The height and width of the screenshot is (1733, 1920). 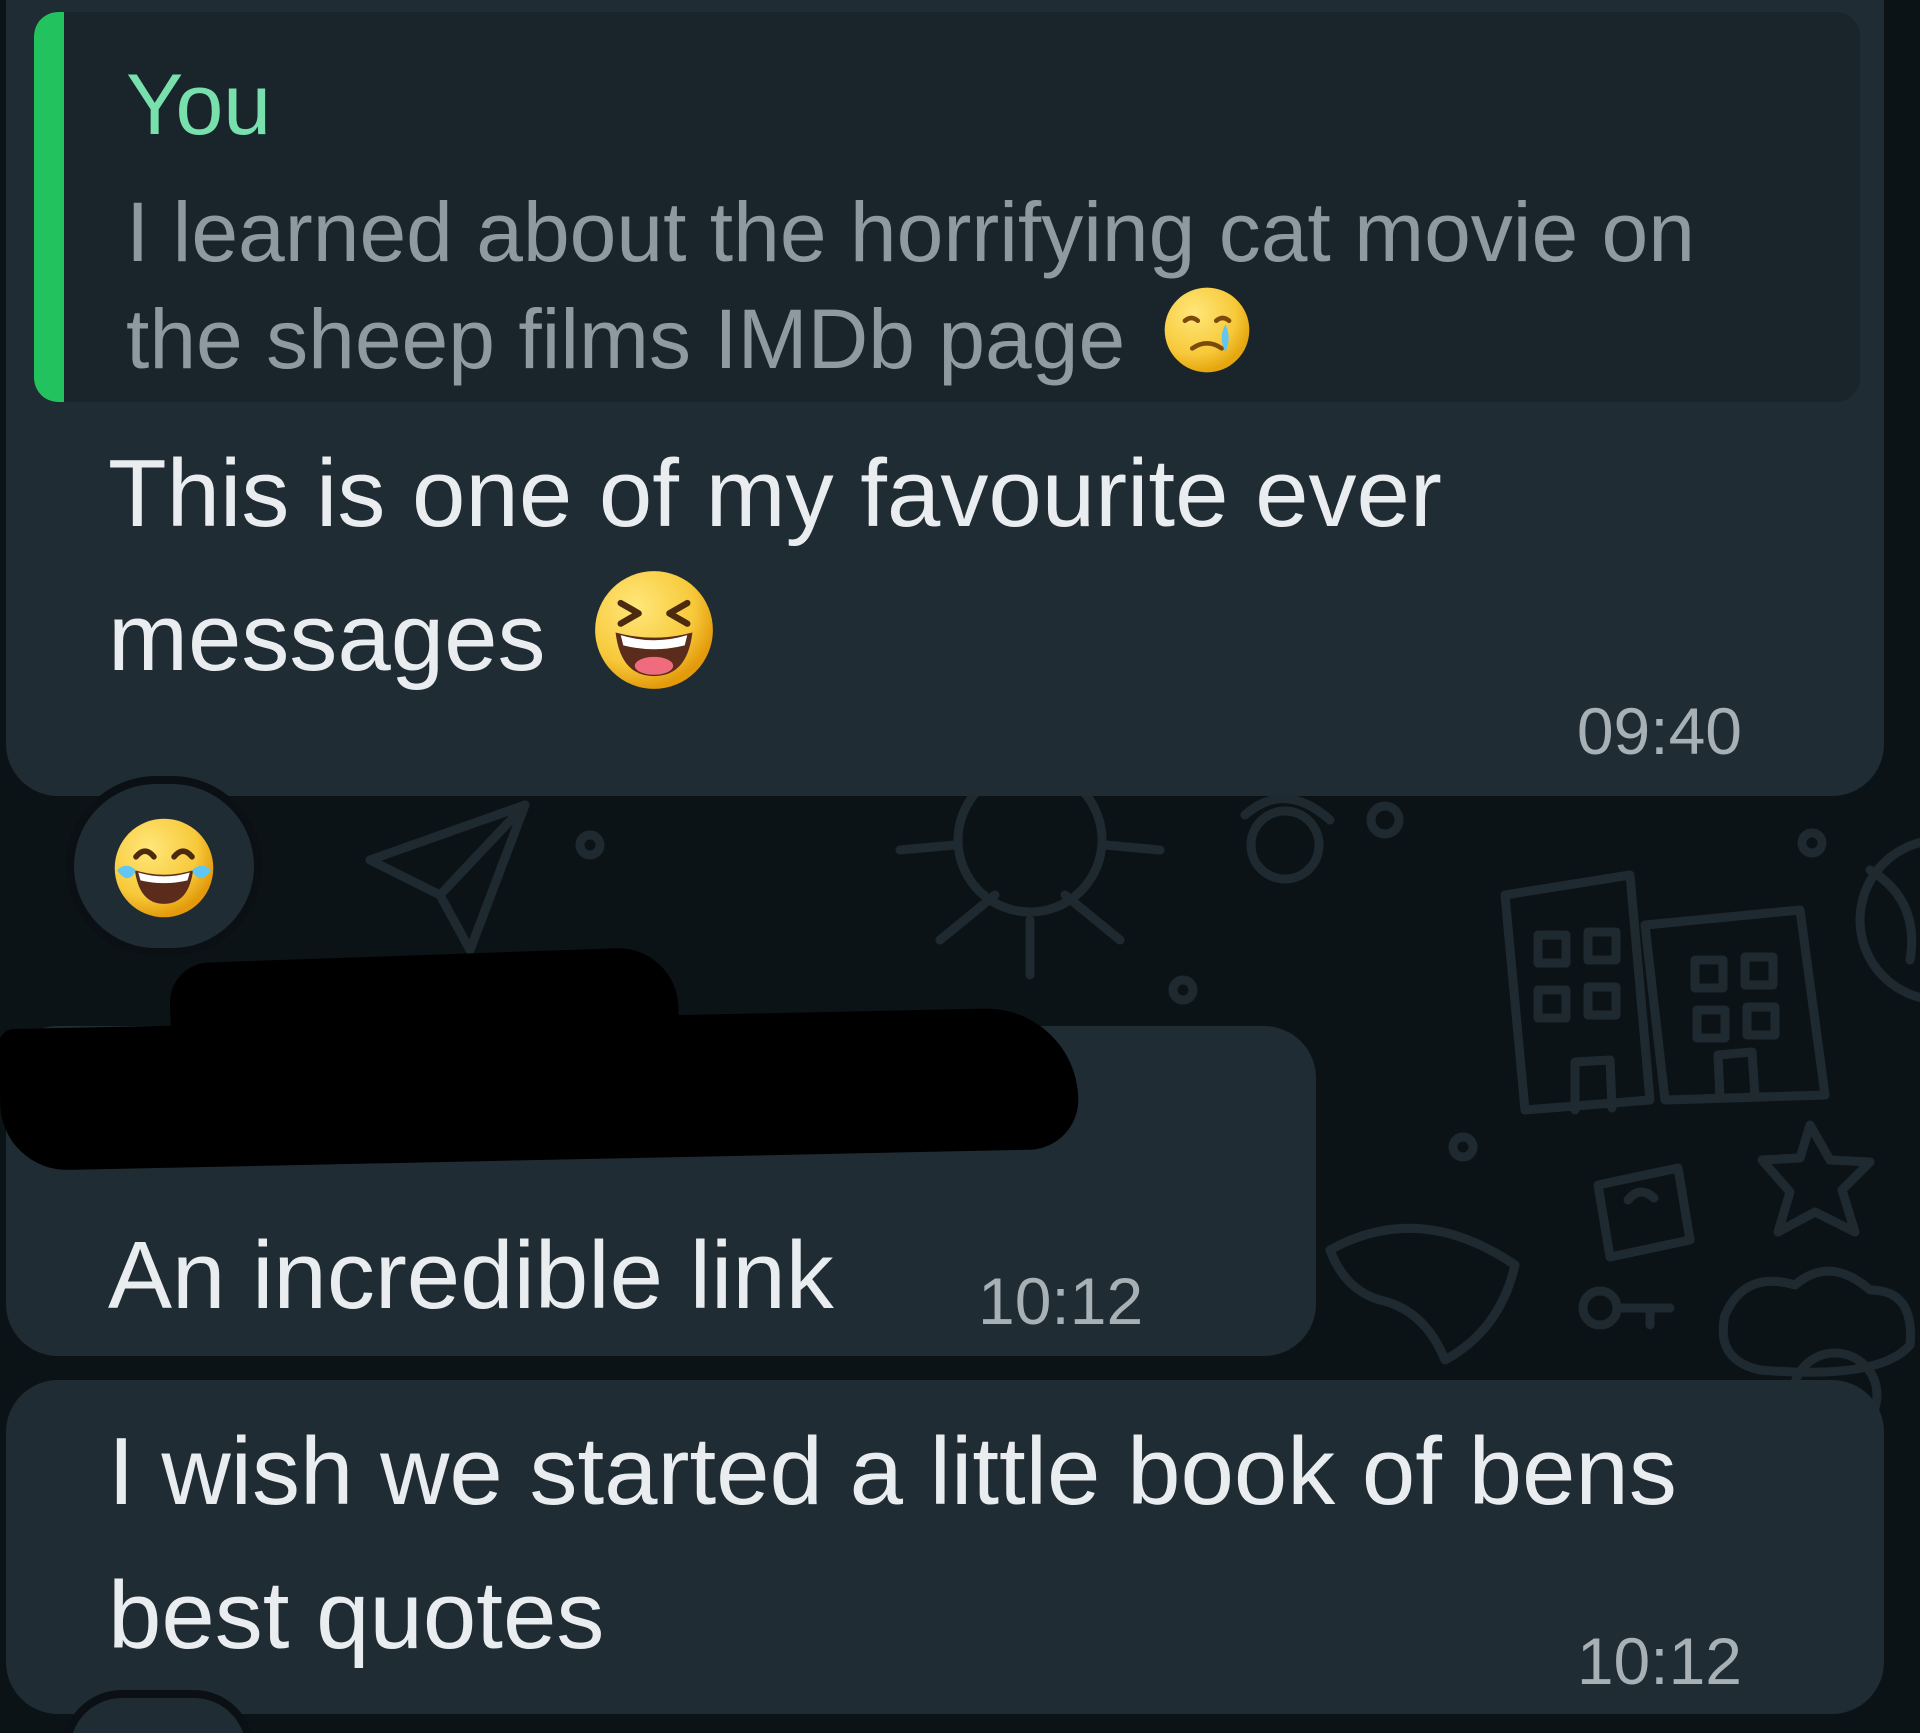 What do you see at coordinates (1887, 920) in the screenshot?
I see `planet-right-icon` at bounding box center [1887, 920].